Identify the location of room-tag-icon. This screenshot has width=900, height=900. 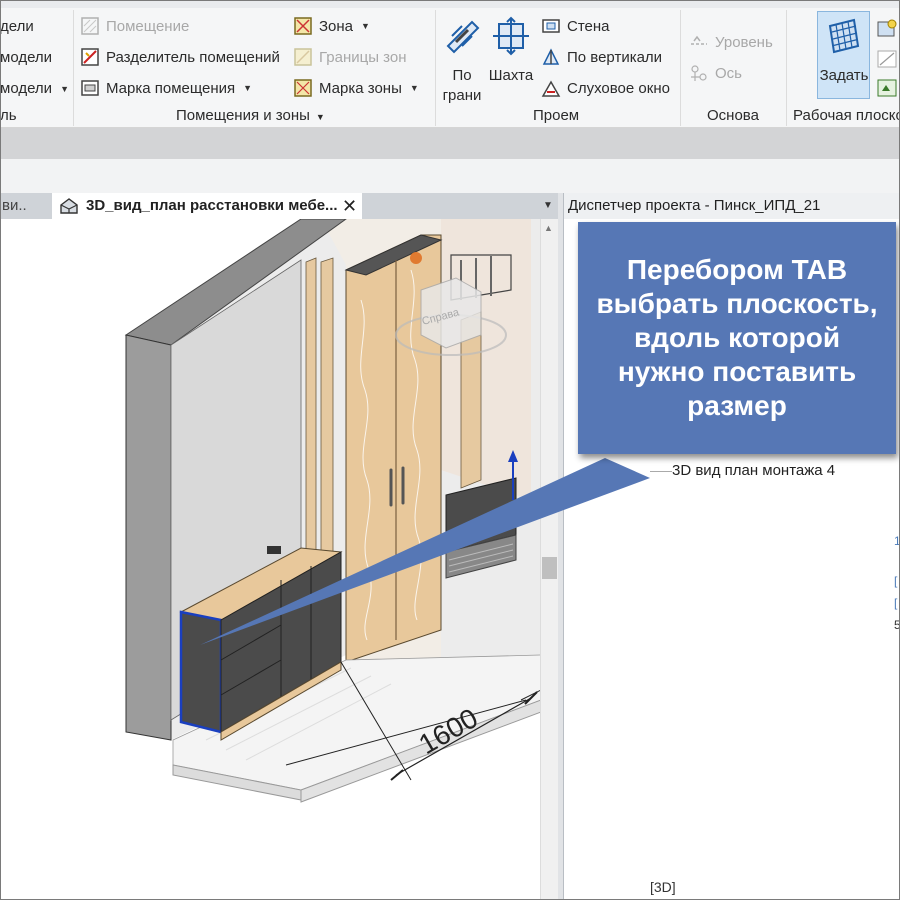
(90, 88).